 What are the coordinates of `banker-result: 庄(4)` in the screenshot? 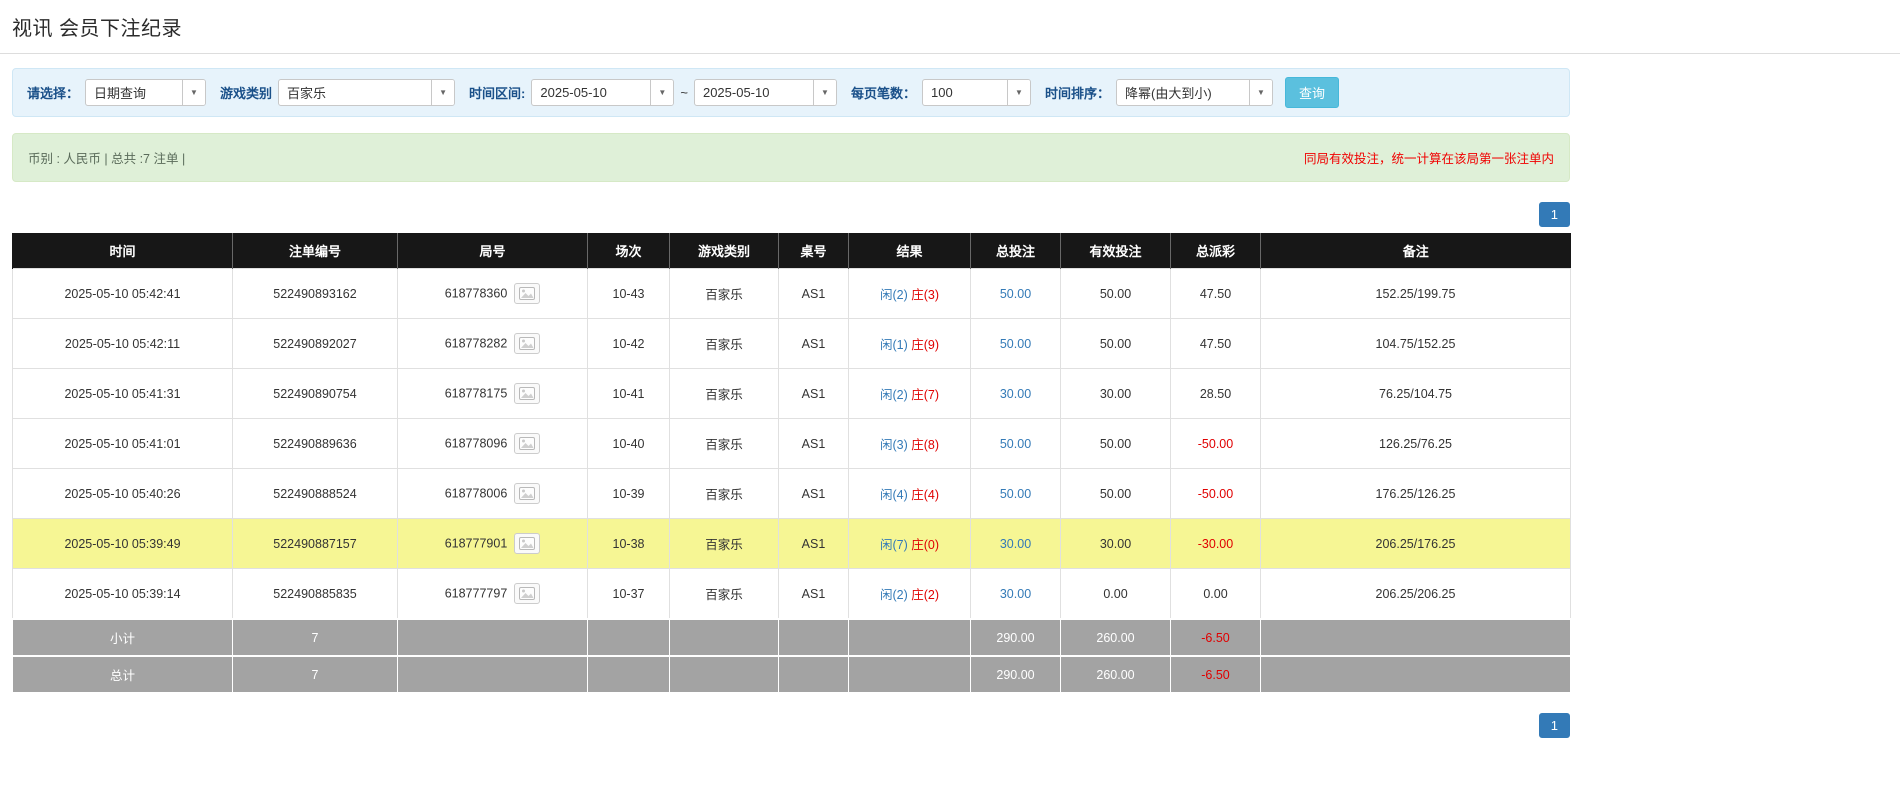 It's located at (925, 495).